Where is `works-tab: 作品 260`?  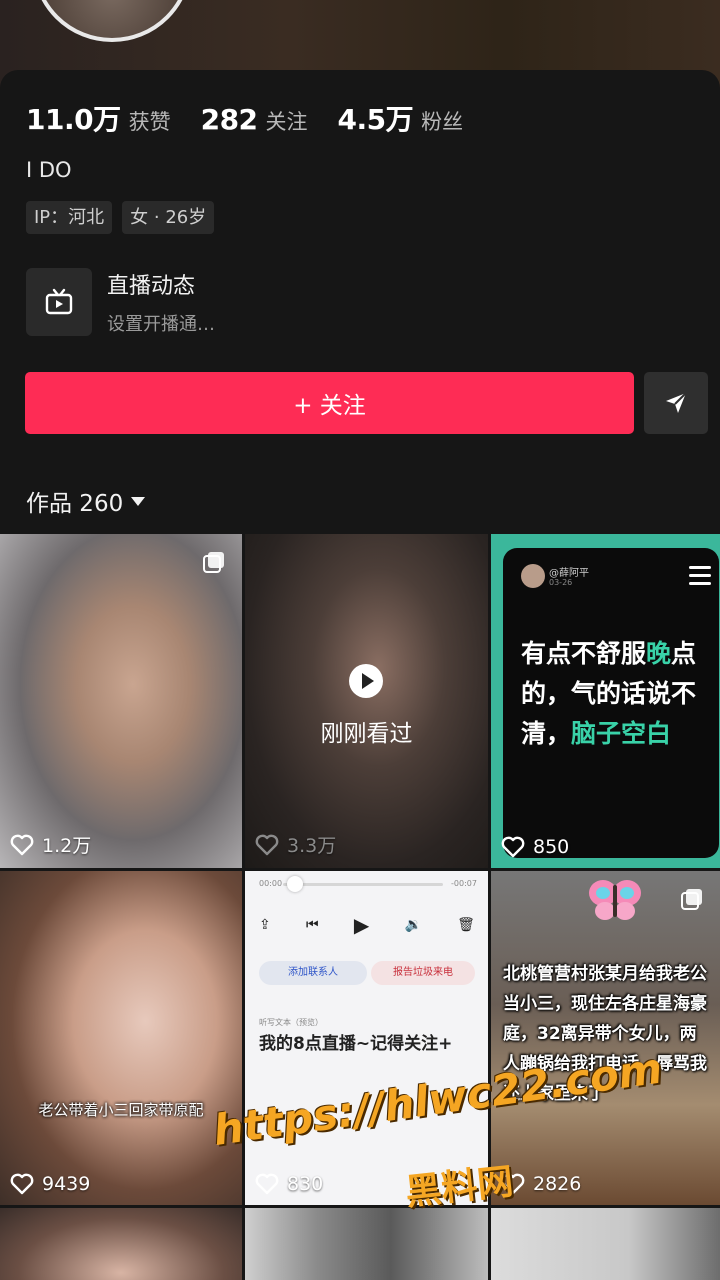 works-tab: 作品 260 is located at coordinates (86, 501).